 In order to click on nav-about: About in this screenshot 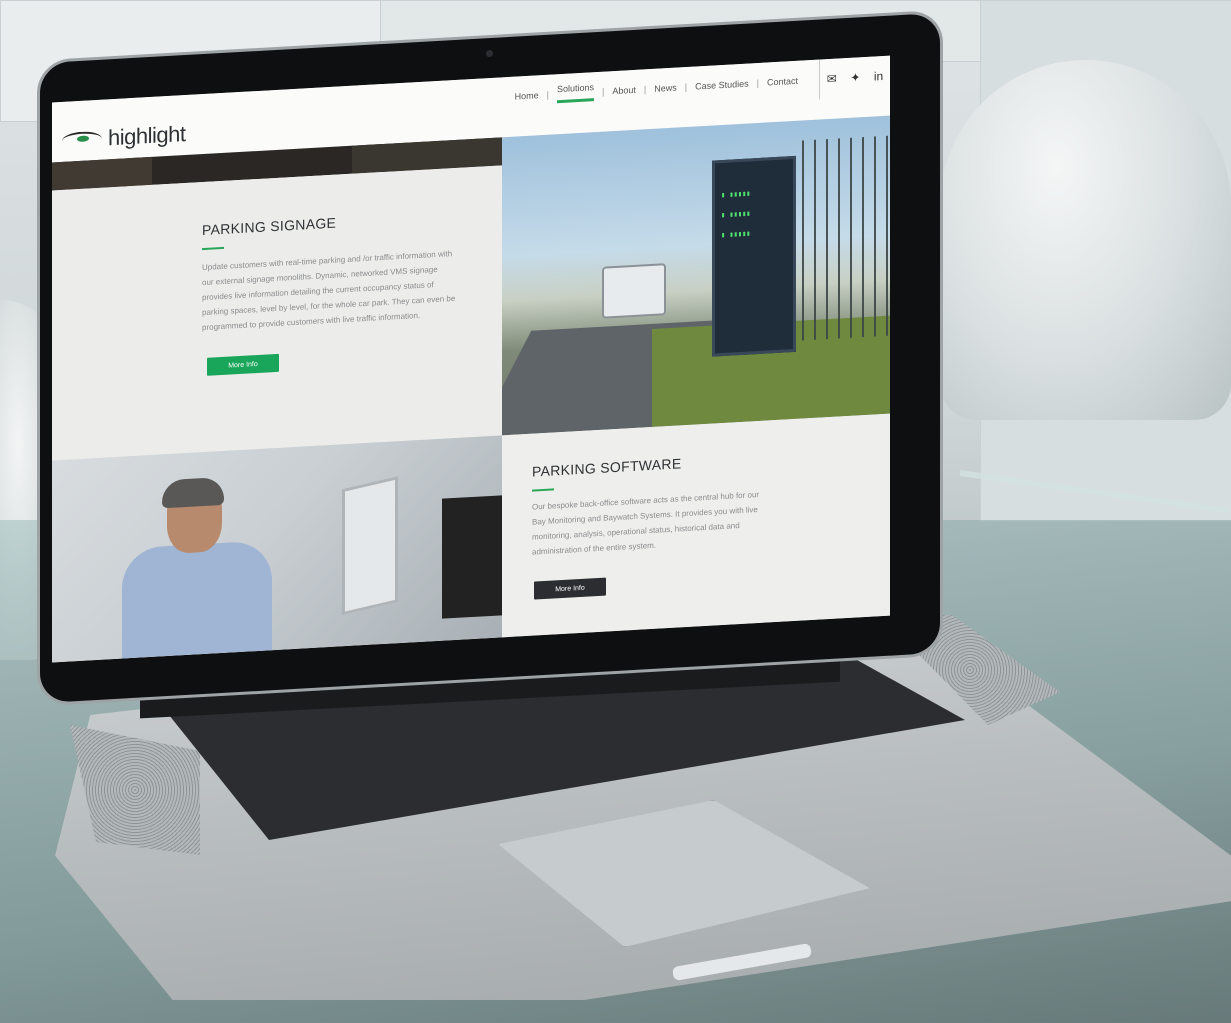, I will do `click(624, 89)`.